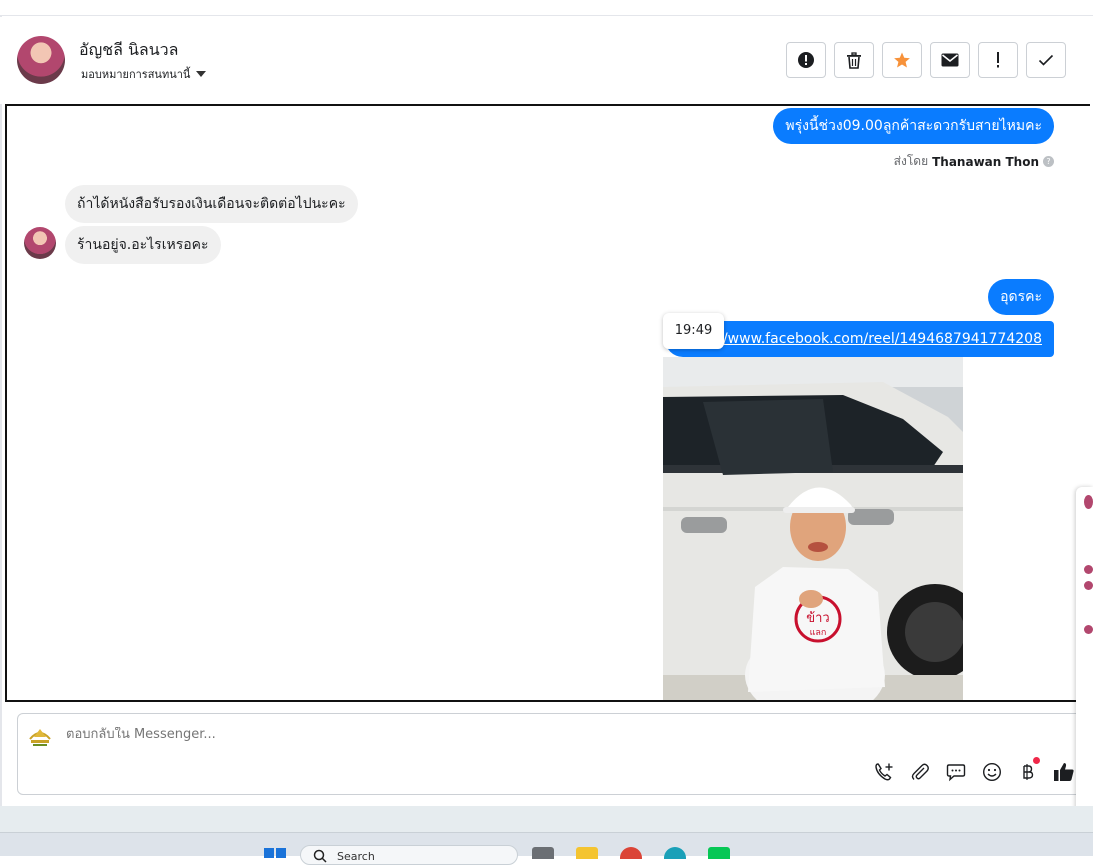 The height and width of the screenshot is (865, 1093). What do you see at coordinates (201, 74) in the screenshot?
I see `caret-down-icon` at bounding box center [201, 74].